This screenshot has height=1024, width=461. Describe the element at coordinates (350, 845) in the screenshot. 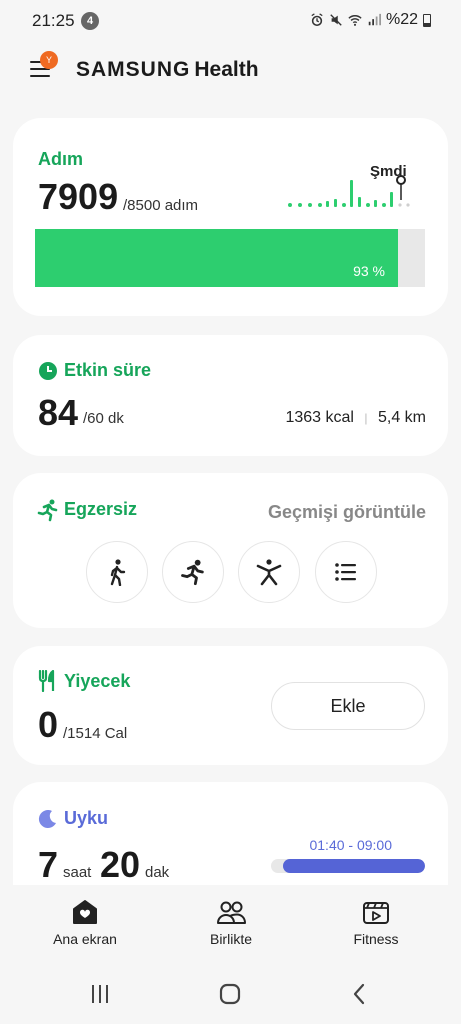

I see `sleep-time-range: 01:40 - 09:00` at that location.